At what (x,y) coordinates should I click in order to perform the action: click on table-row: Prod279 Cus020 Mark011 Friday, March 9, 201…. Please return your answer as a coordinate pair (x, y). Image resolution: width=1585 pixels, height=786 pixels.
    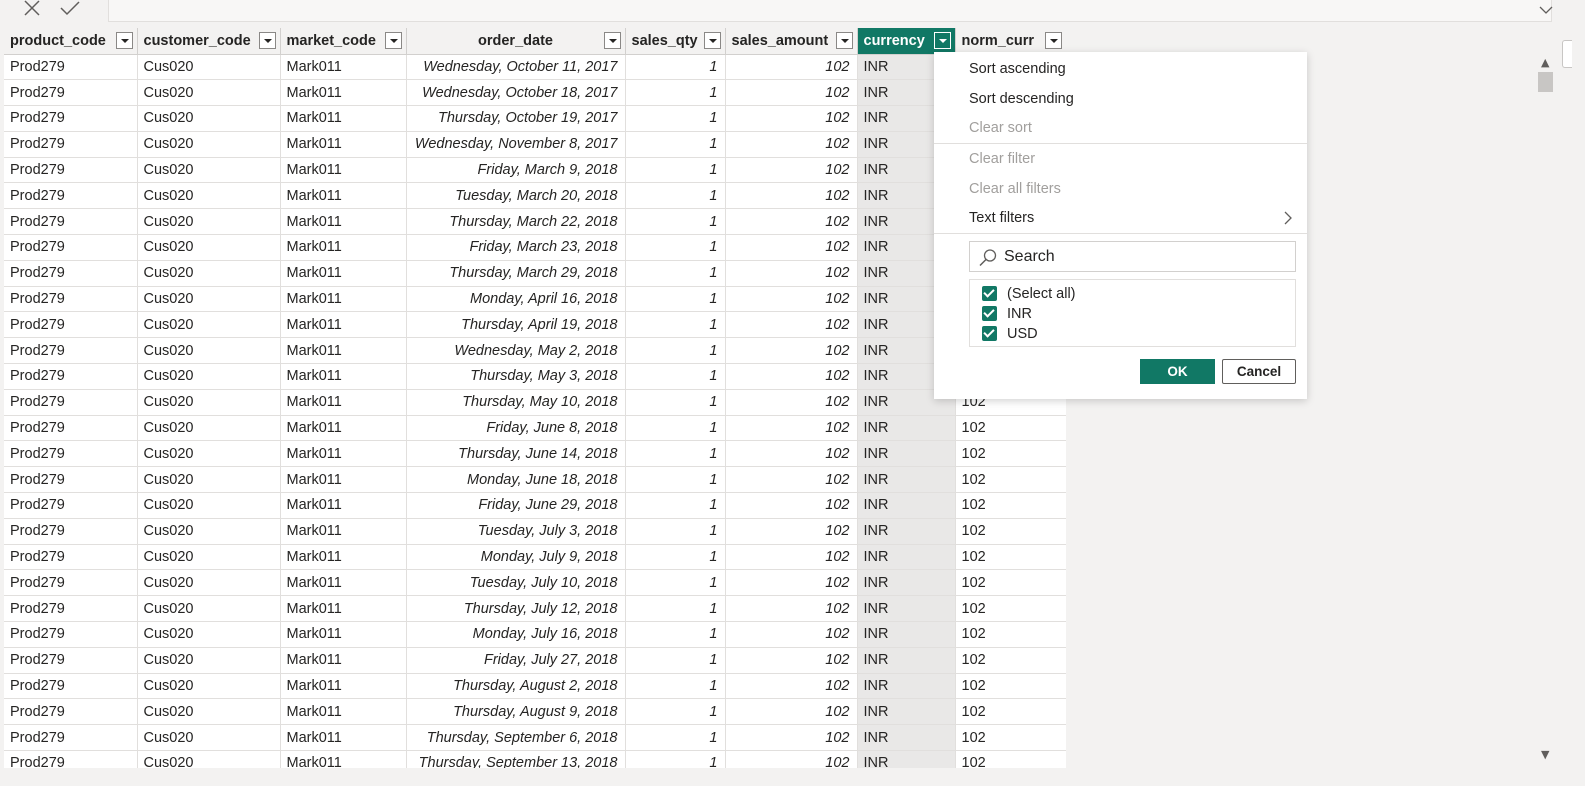
    Looking at the image, I should click on (535, 170).